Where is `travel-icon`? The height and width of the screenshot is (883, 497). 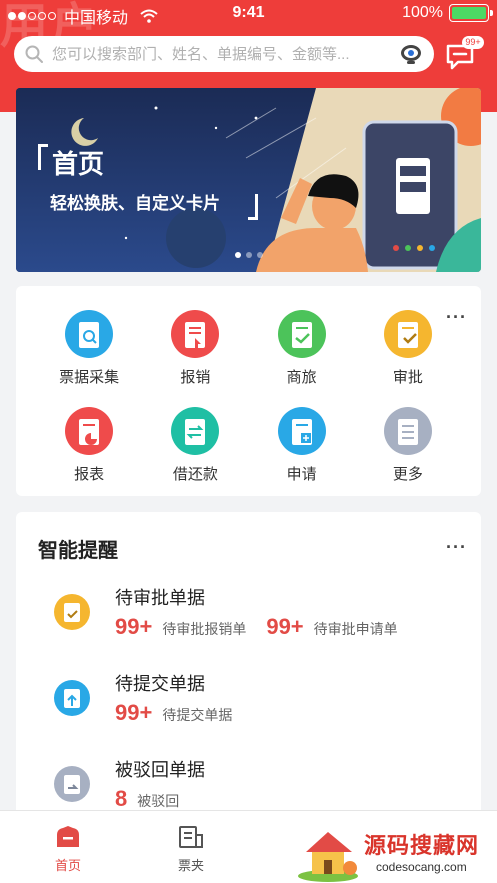
travel-icon is located at coordinates (301, 334).